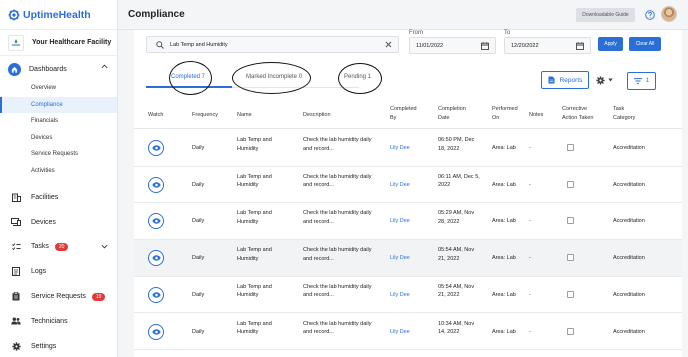 The height and width of the screenshot is (357, 688). What do you see at coordinates (58, 321) in the screenshot?
I see `sidebar-item-technicians: Technicians` at bounding box center [58, 321].